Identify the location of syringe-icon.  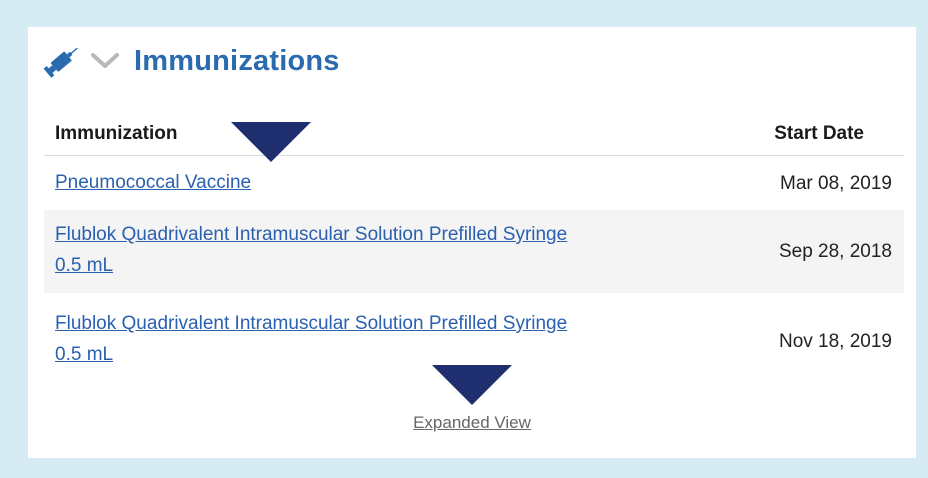
(60, 62).